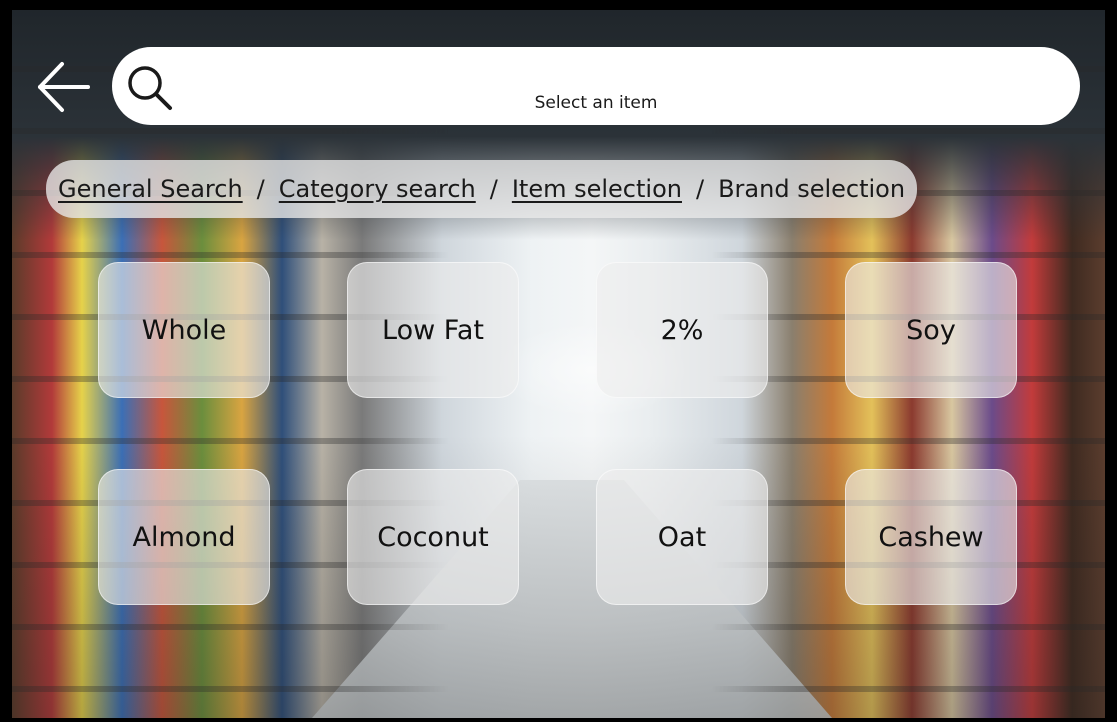 Image resolution: width=1117 pixels, height=722 pixels. Describe the element at coordinates (433, 537) in the screenshot. I see `option-coconut: Coconut` at that location.